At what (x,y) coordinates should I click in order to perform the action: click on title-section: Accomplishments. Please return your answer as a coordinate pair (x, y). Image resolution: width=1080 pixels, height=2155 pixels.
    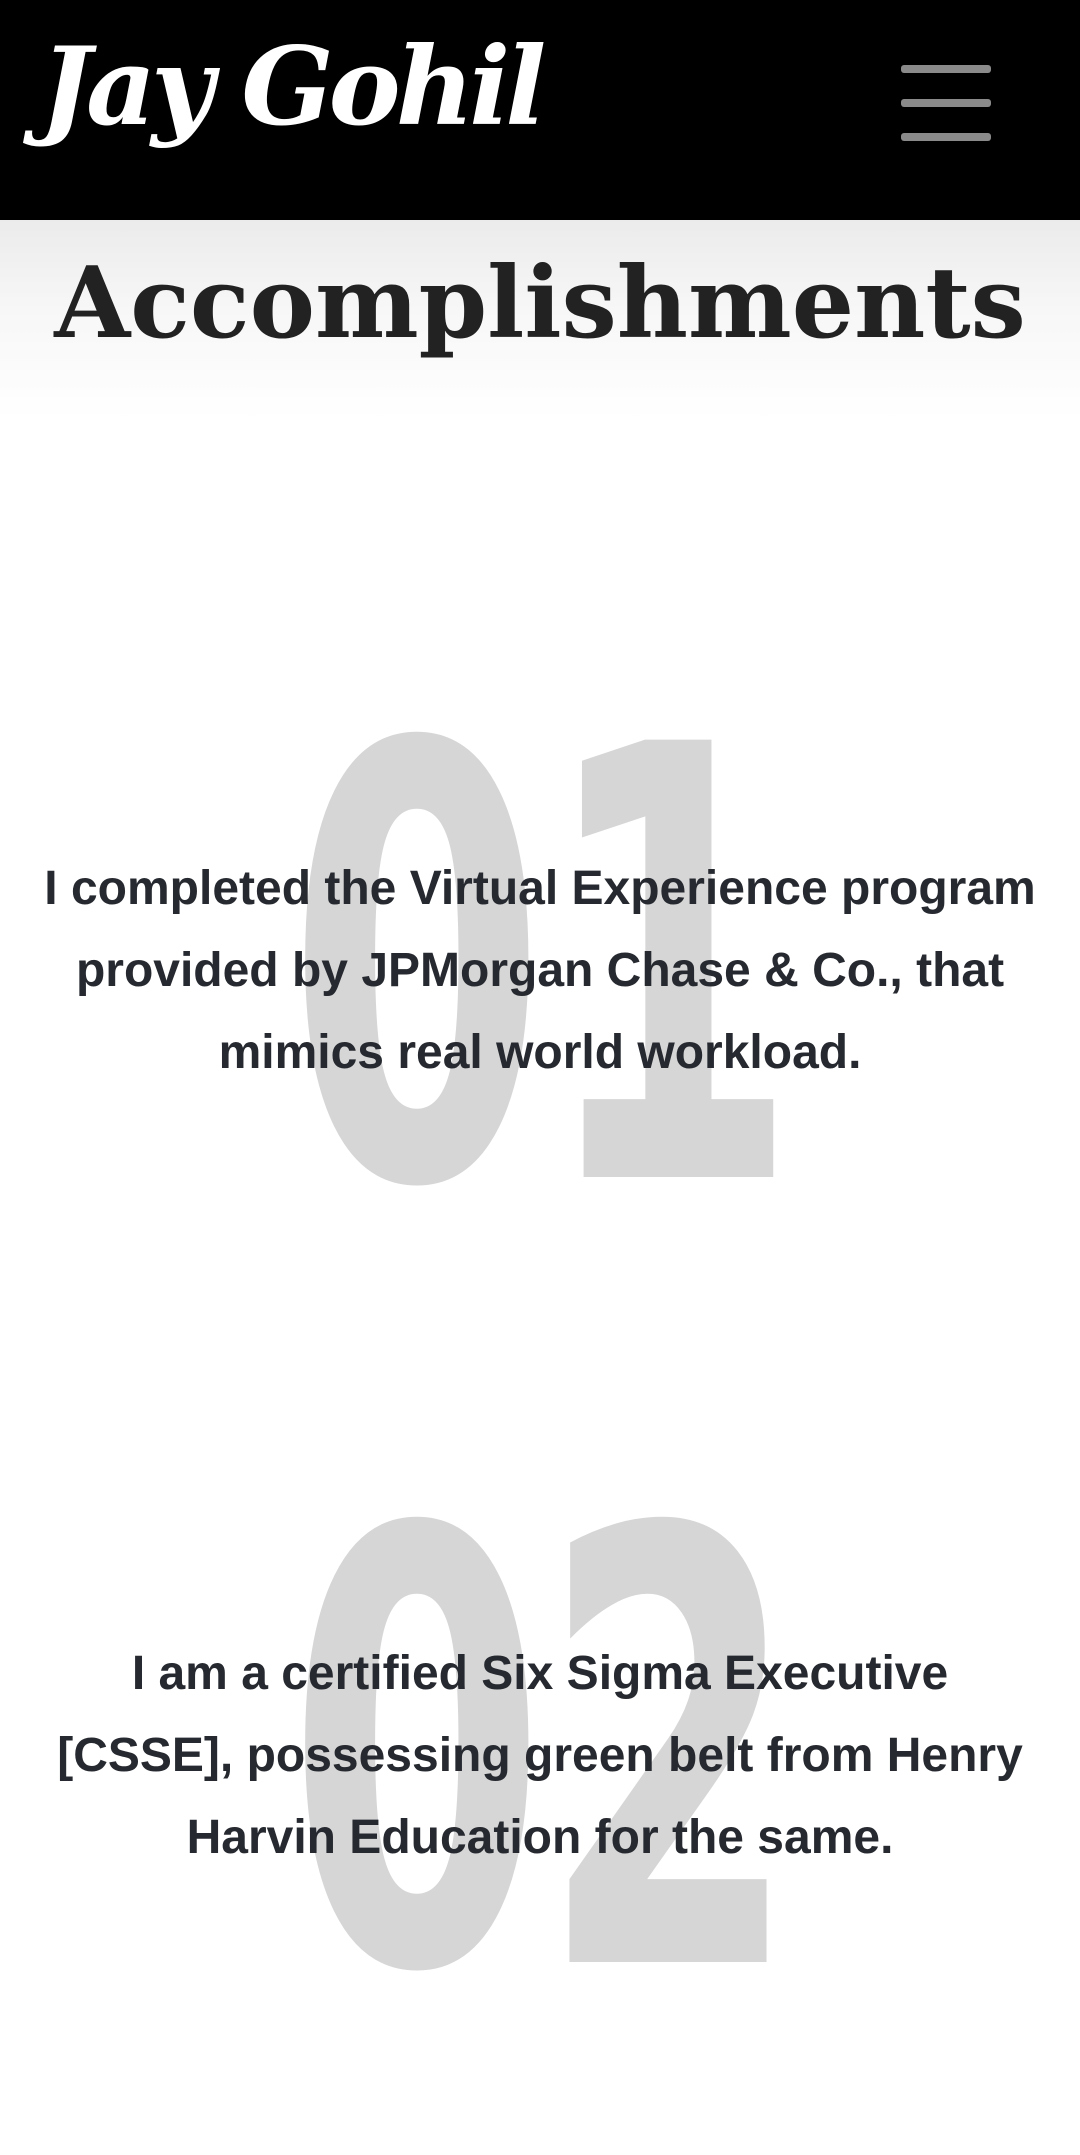
    Looking at the image, I should click on (540, 320).